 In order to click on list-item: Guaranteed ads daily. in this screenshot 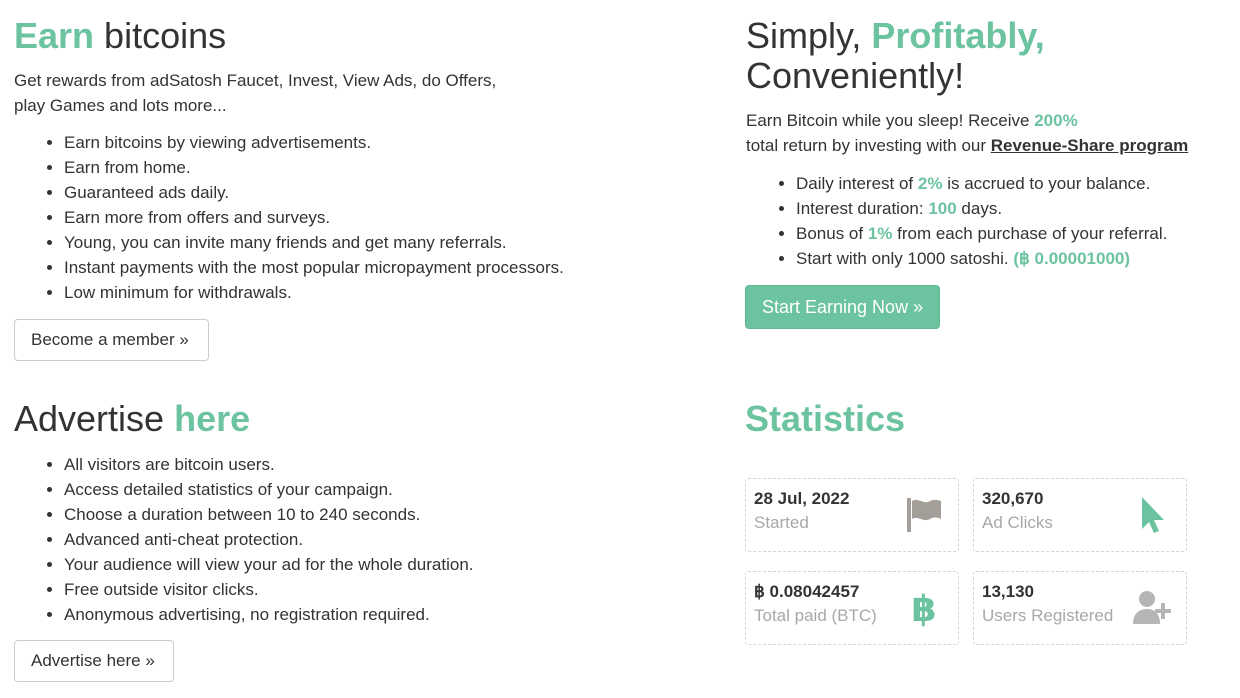, I will do `click(349, 192)`.